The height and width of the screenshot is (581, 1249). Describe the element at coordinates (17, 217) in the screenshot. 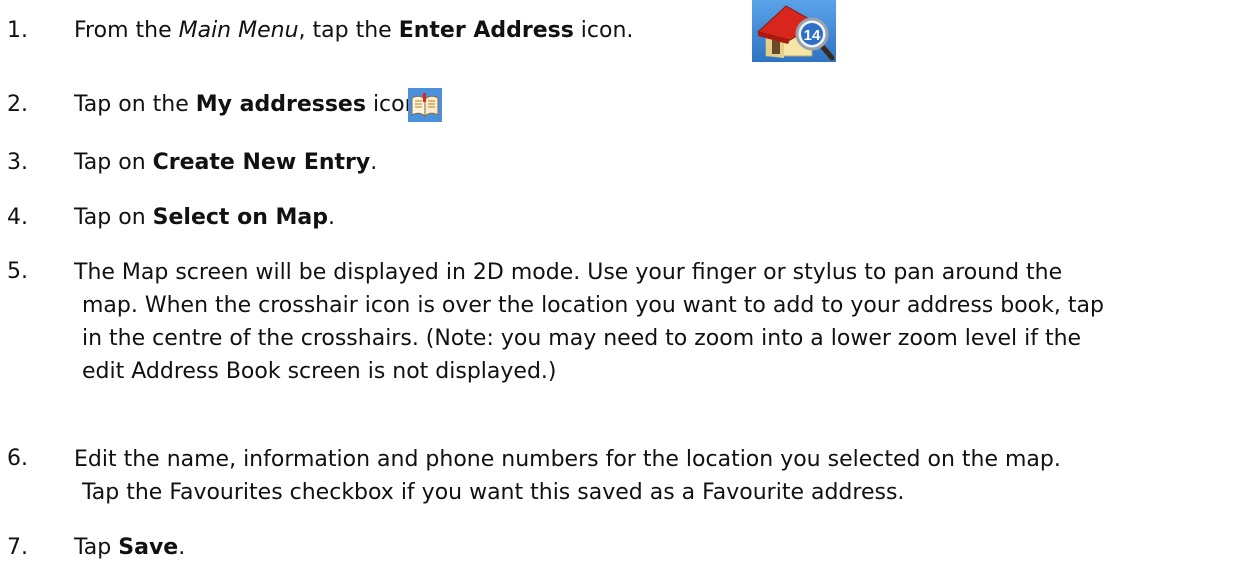

I see `step-number: 4.` at that location.